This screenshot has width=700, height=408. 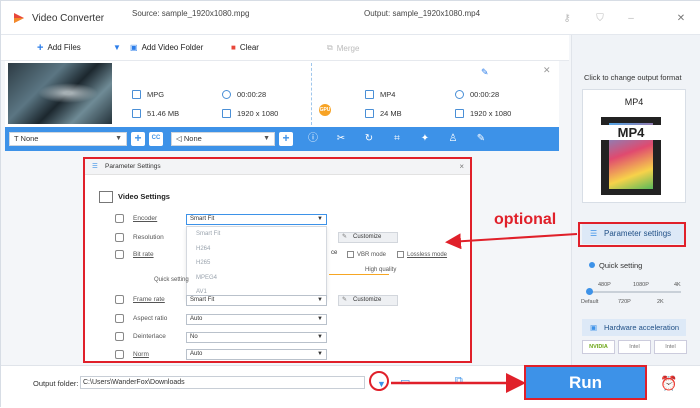 I want to click on intel-chip-2: Intel, so click(x=670, y=347).